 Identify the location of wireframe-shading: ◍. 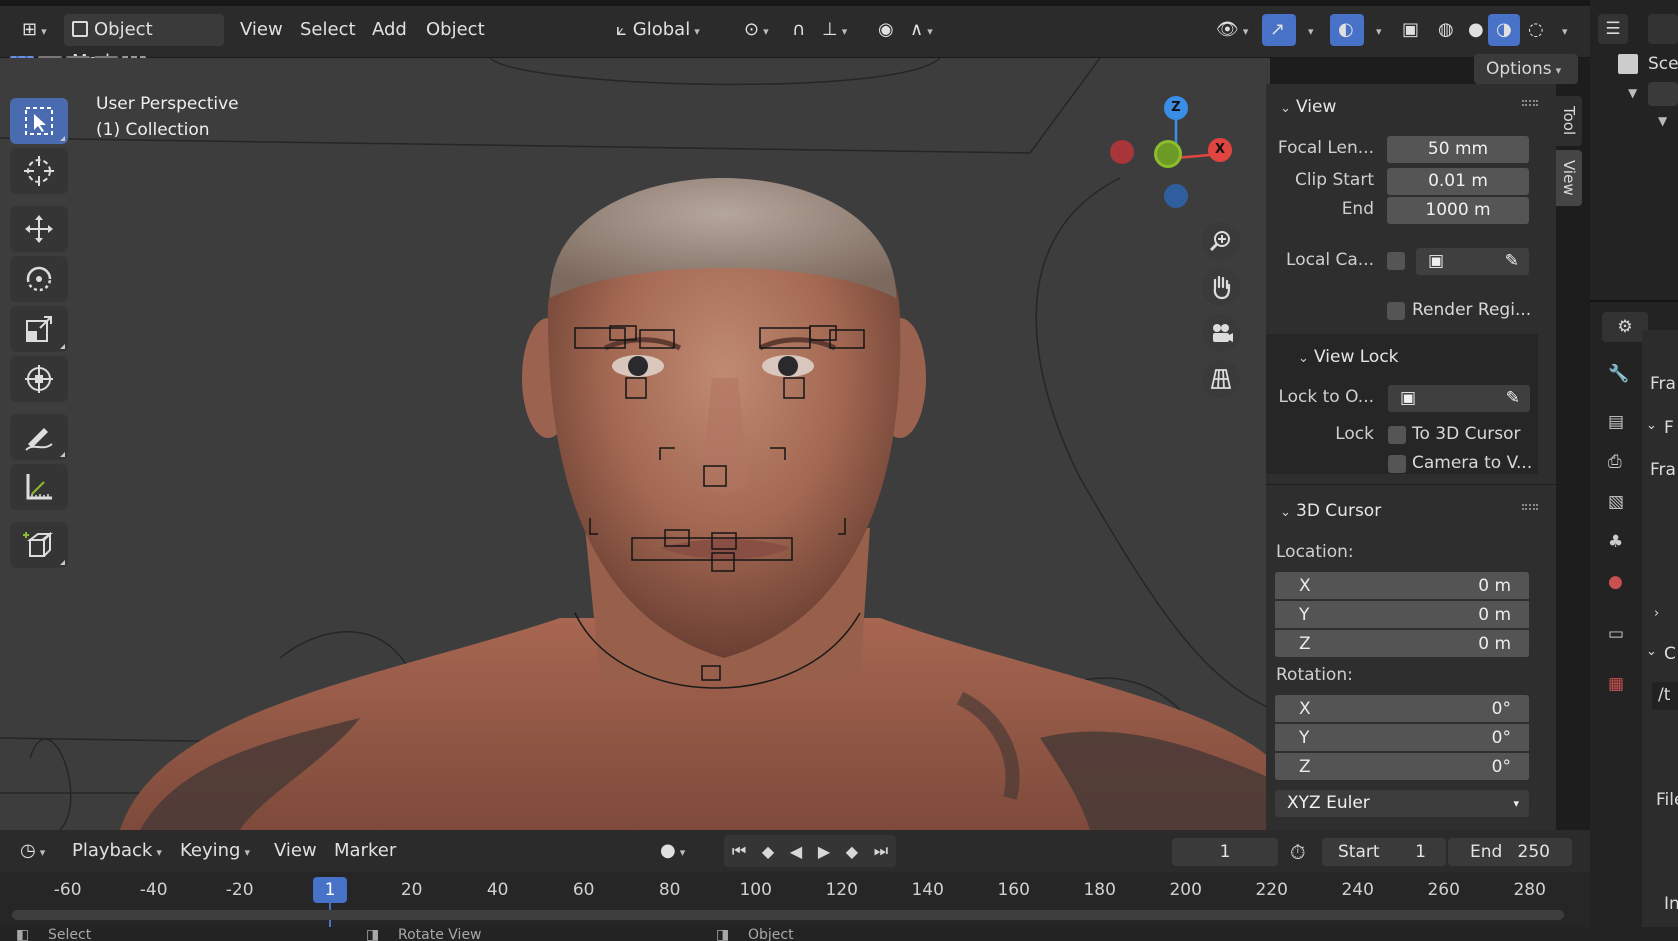
(1446, 30).